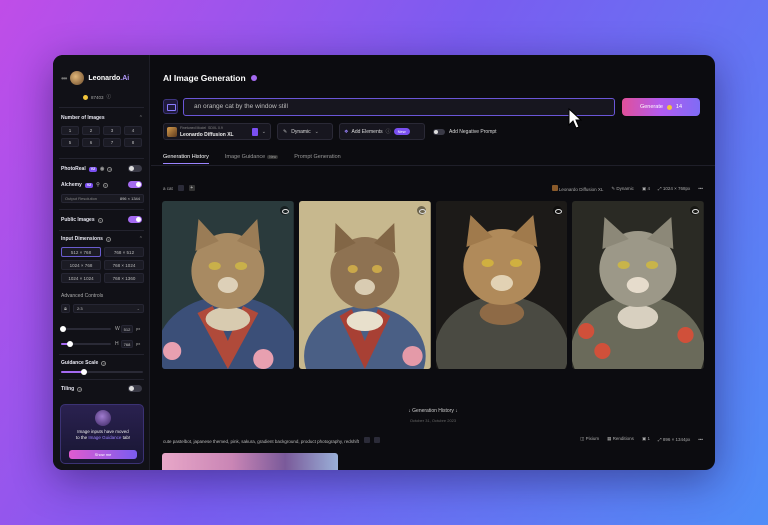 This screenshot has height=525, width=768. Describe the element at coordinates (81, 278) in the screenshot. I see `dimension-option: 1024 × 1024` at that location.